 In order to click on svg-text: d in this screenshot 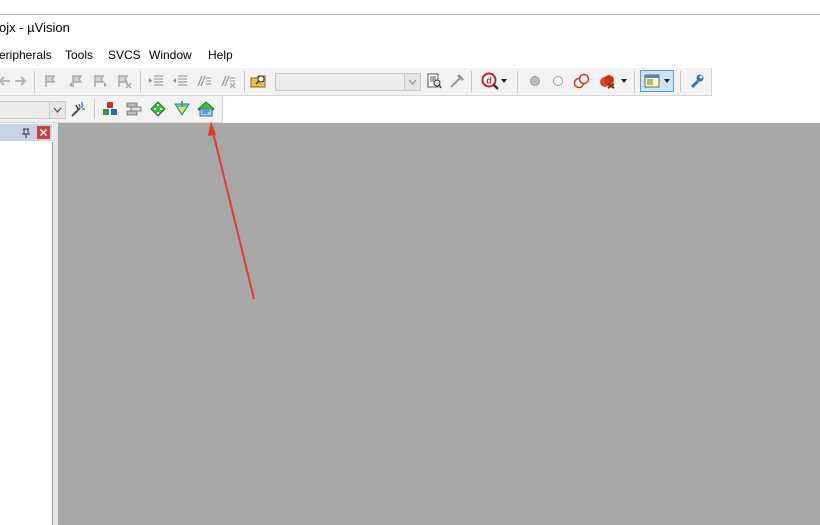, I will do `click(489, 81)`.